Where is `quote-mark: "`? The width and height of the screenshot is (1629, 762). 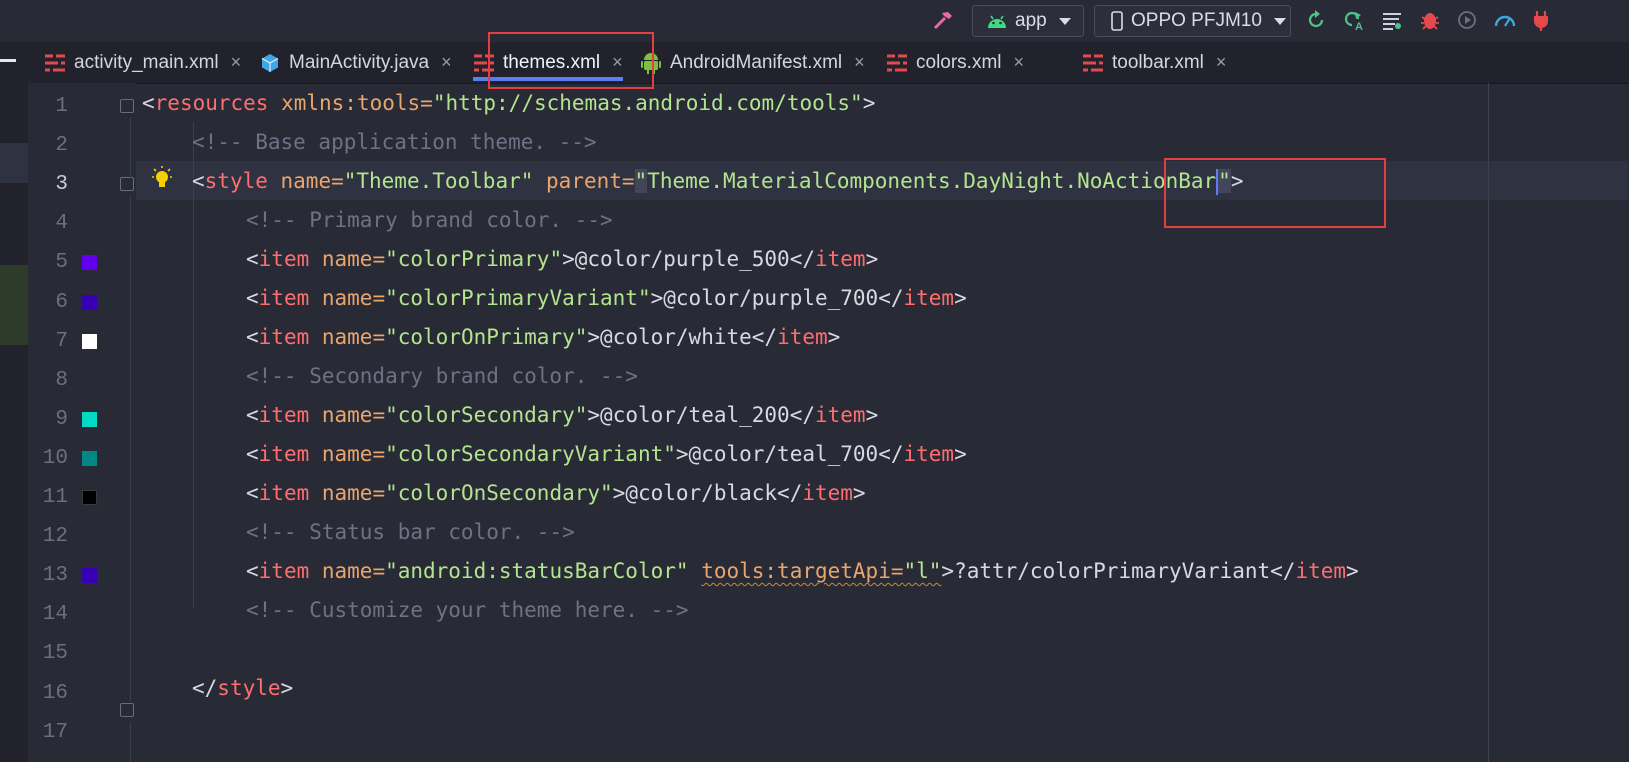 quote-mark: " is located at coordinates (1224, 181).